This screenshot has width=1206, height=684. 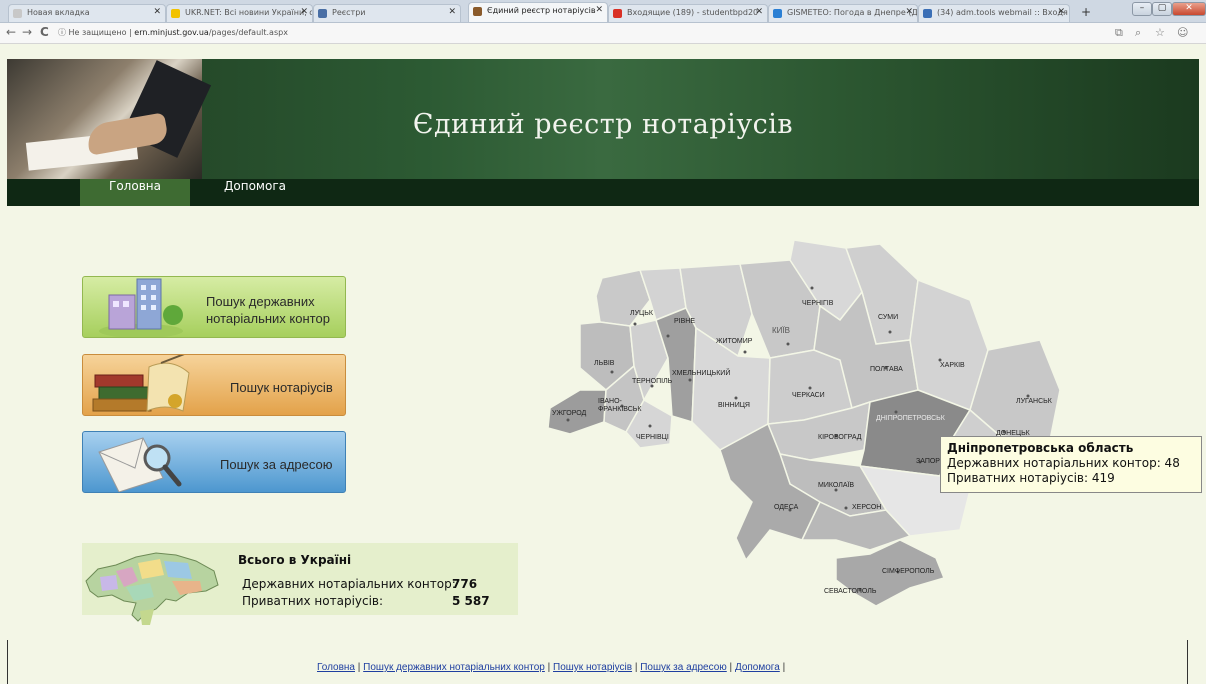 I want to click on city-label: ХАРКІВ, so click(x=952, y=365).